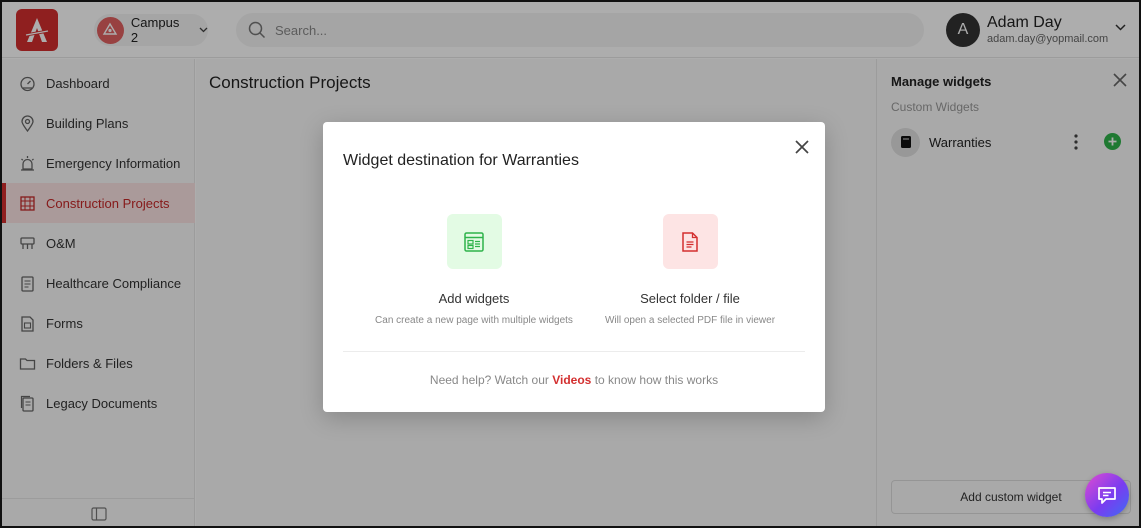 This screenshot has height=528, width=1141. I want to click on modal-title: Widget destination for Warranties, so click(461, 160).